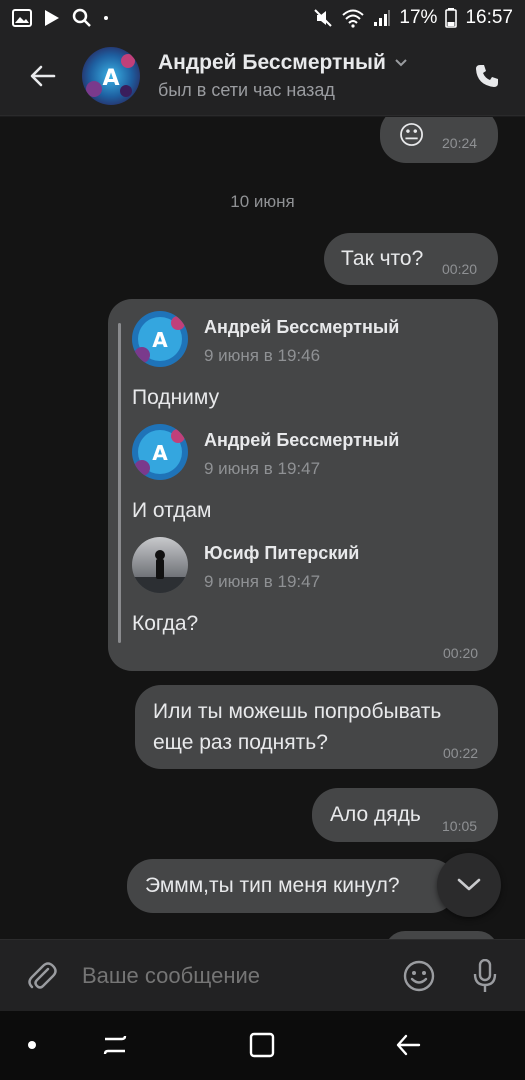  Describe the element at coordinates (460, 143) in the screenshot. I see `message-time: 20:24` at that location.